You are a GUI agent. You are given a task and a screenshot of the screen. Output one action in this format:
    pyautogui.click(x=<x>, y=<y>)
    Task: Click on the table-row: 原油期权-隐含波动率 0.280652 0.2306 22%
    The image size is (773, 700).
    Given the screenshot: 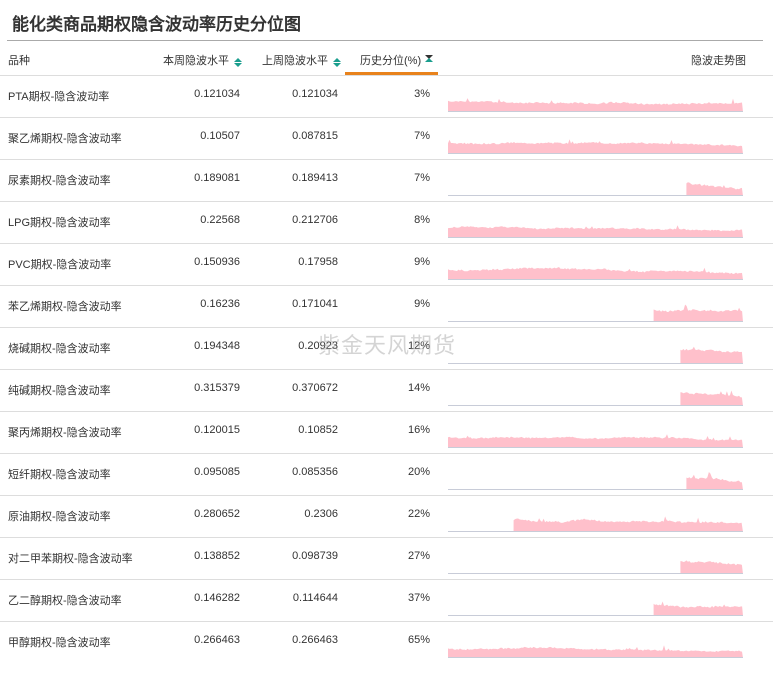 What is the action you would take?
    pyautogui.click(x=386, y=516)
    